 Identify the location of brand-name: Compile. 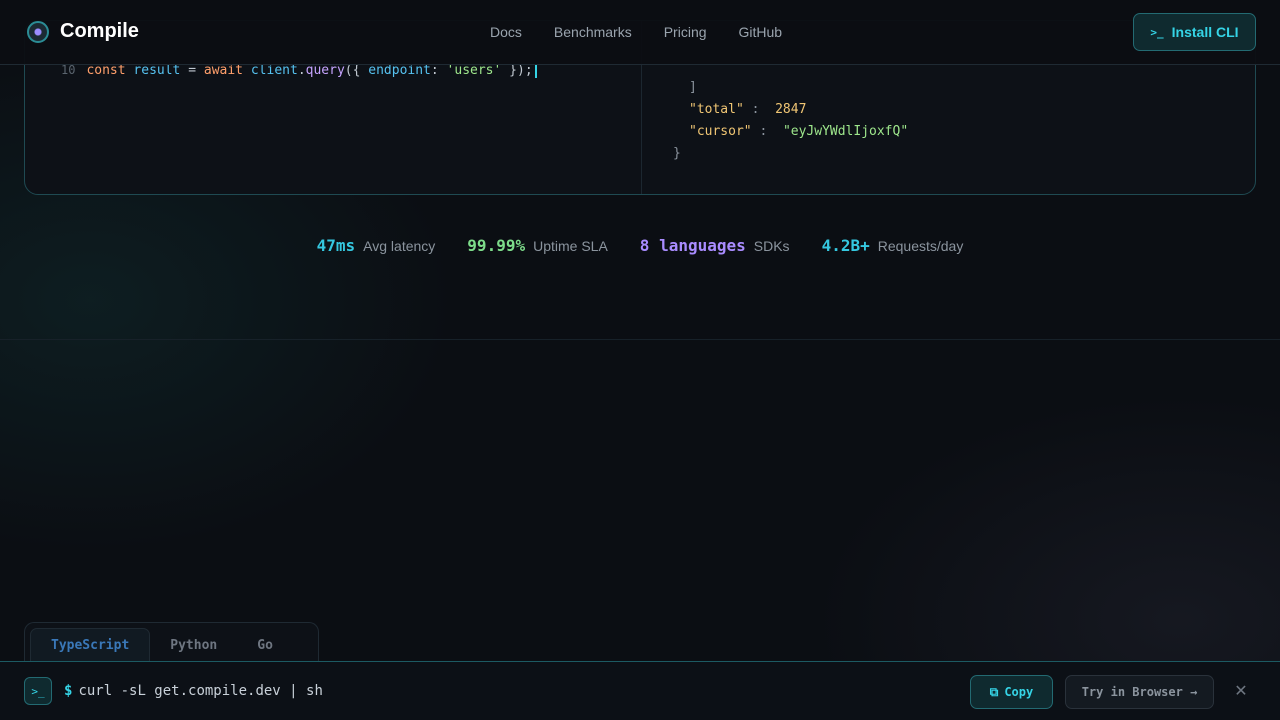
(99, 31).